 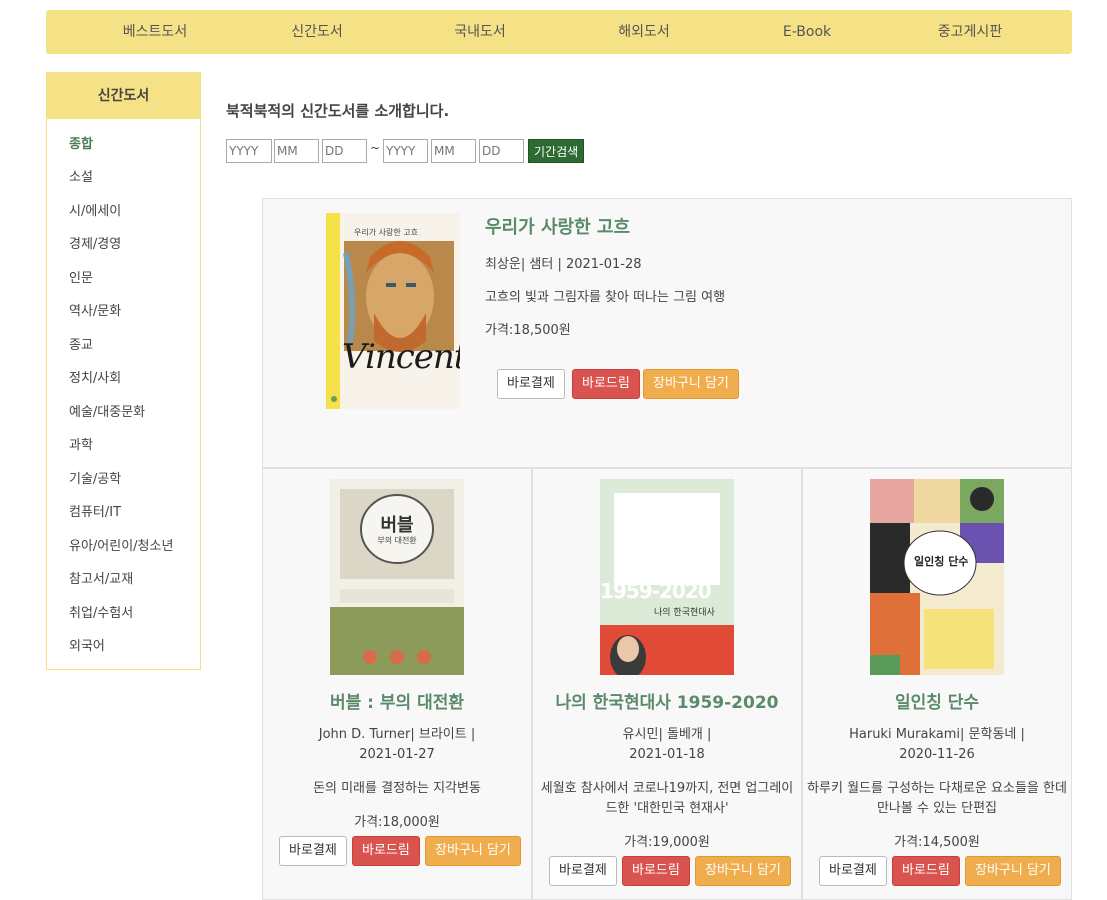 What do you see at coordinates (397, 700) in the screenshot?
I see `book-title: 버블 : 부의 대전환` at bounding box center [397, 700].